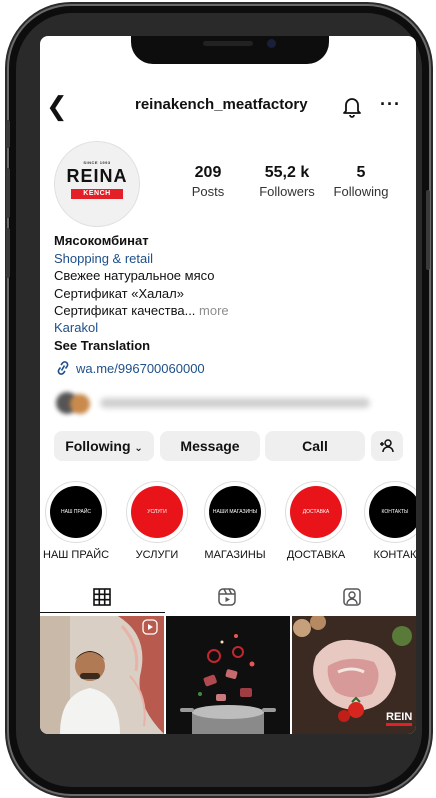 This screenshot has height=798, width=436. I want to click on highlight-ring: НАШ ПРАЙС, so click(76, 512).